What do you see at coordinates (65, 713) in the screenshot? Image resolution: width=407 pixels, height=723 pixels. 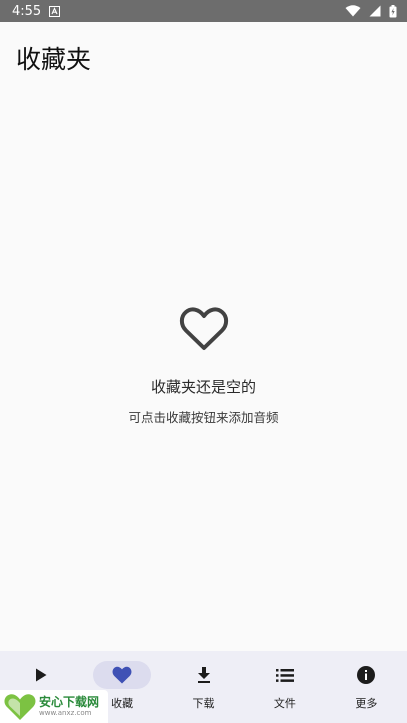 I see `watermark-url: www.anxz.com` at bounding box center [65, 713].